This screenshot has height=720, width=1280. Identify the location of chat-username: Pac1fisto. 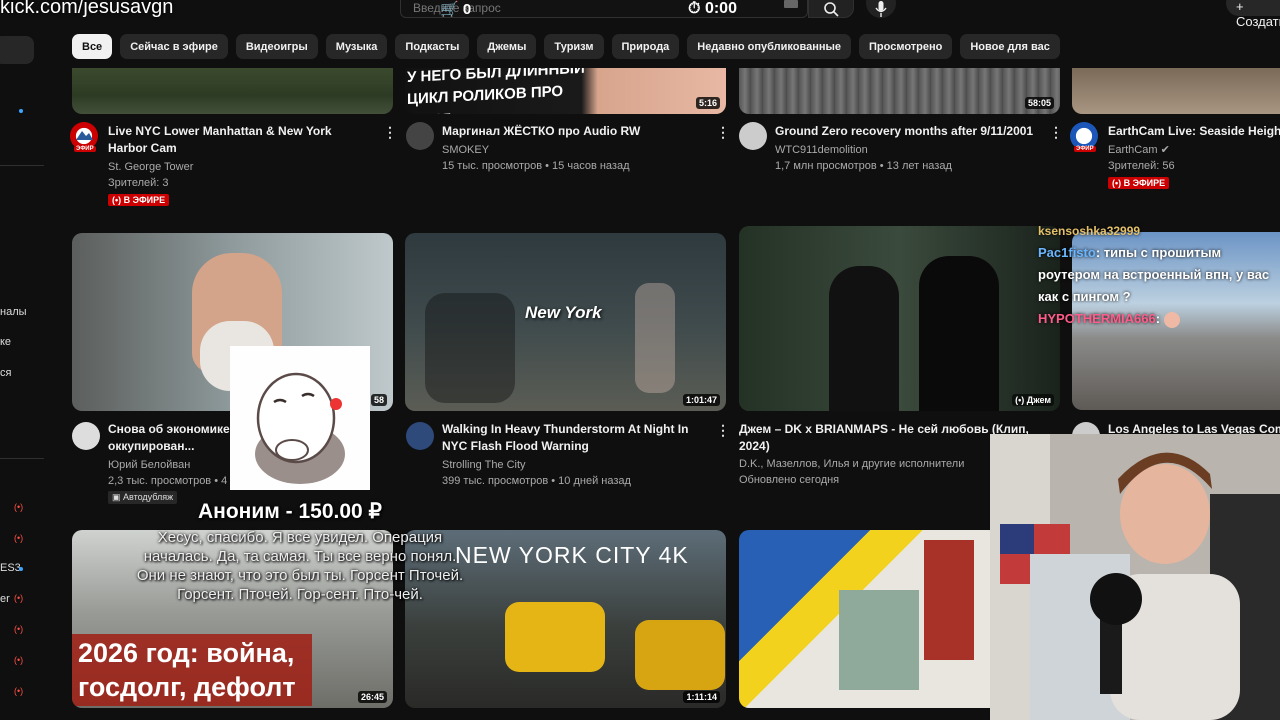
(1067, 252).